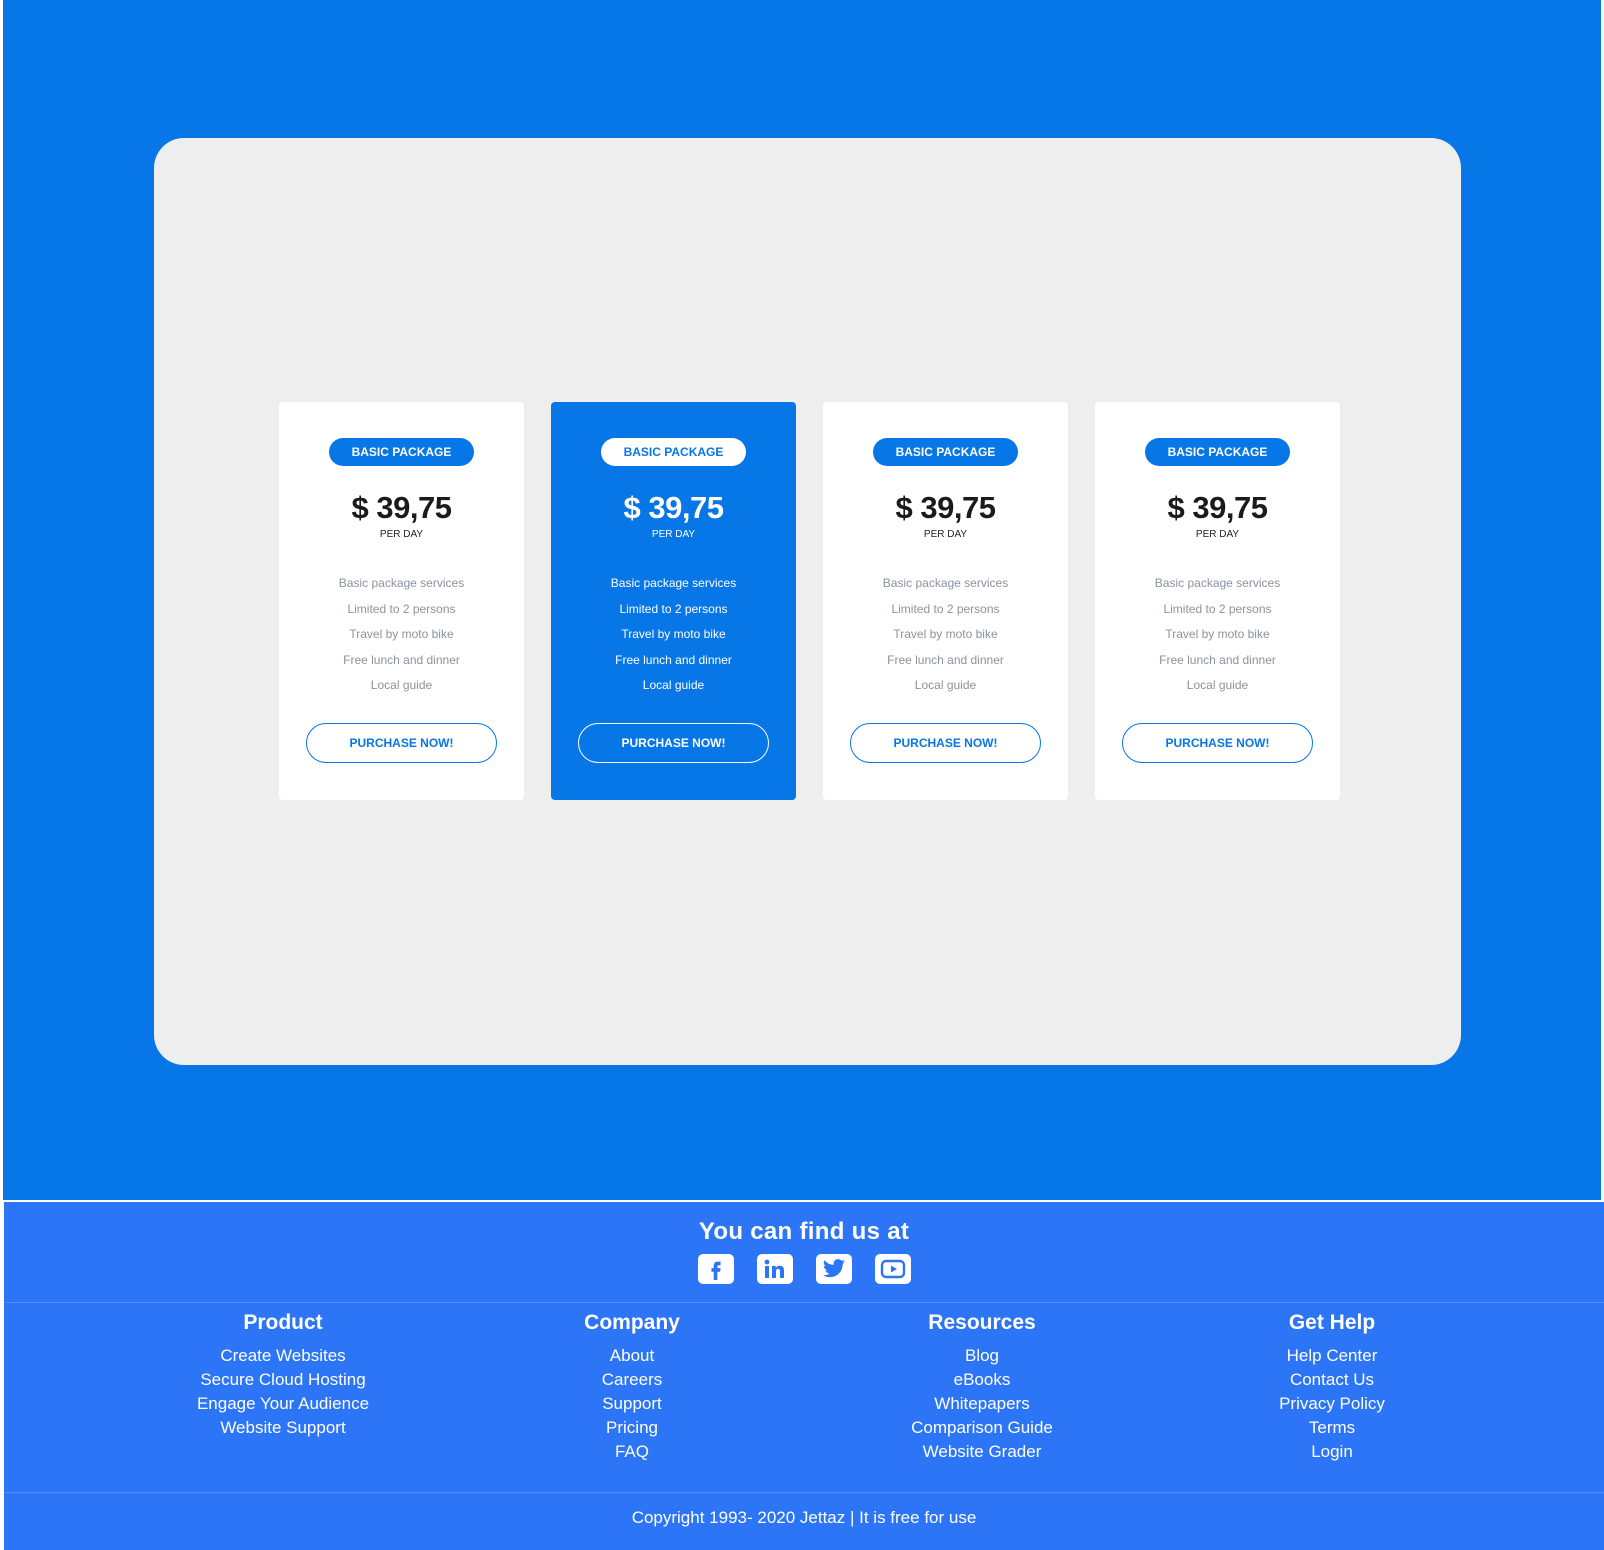 This screenshot has height=1550, width=1604. I want to click on footer-link: Terms, so click(1332, 1428).